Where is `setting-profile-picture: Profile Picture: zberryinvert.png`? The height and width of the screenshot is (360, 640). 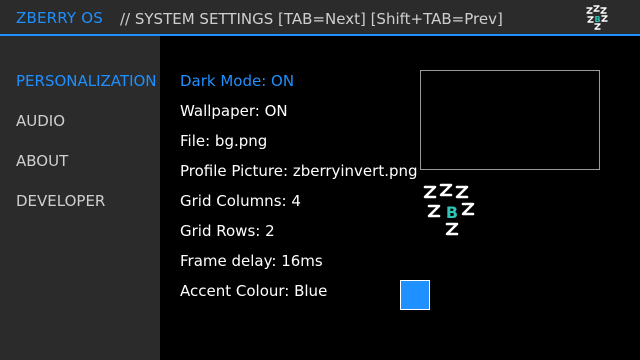
setting-profile-picture: Profile Picture: zberryinvert.png is located at coordinates (299, 171).